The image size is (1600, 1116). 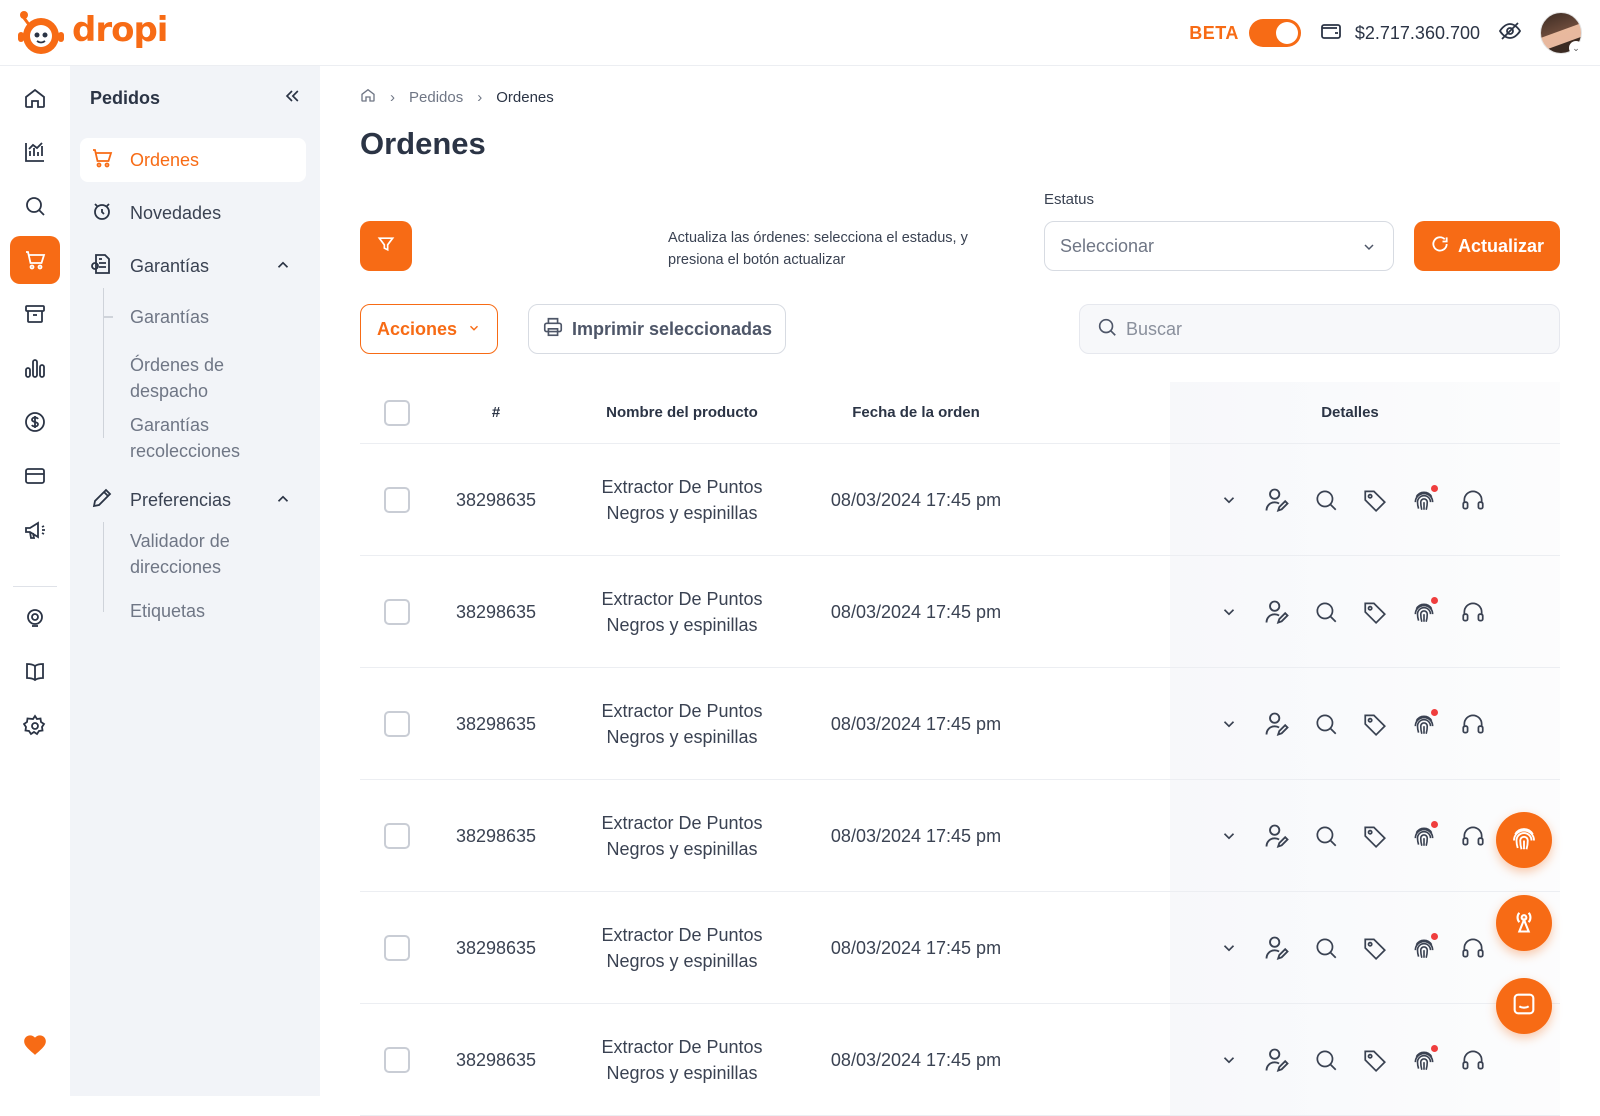 I want to click on archive-icon, so click(x=35, y=314).